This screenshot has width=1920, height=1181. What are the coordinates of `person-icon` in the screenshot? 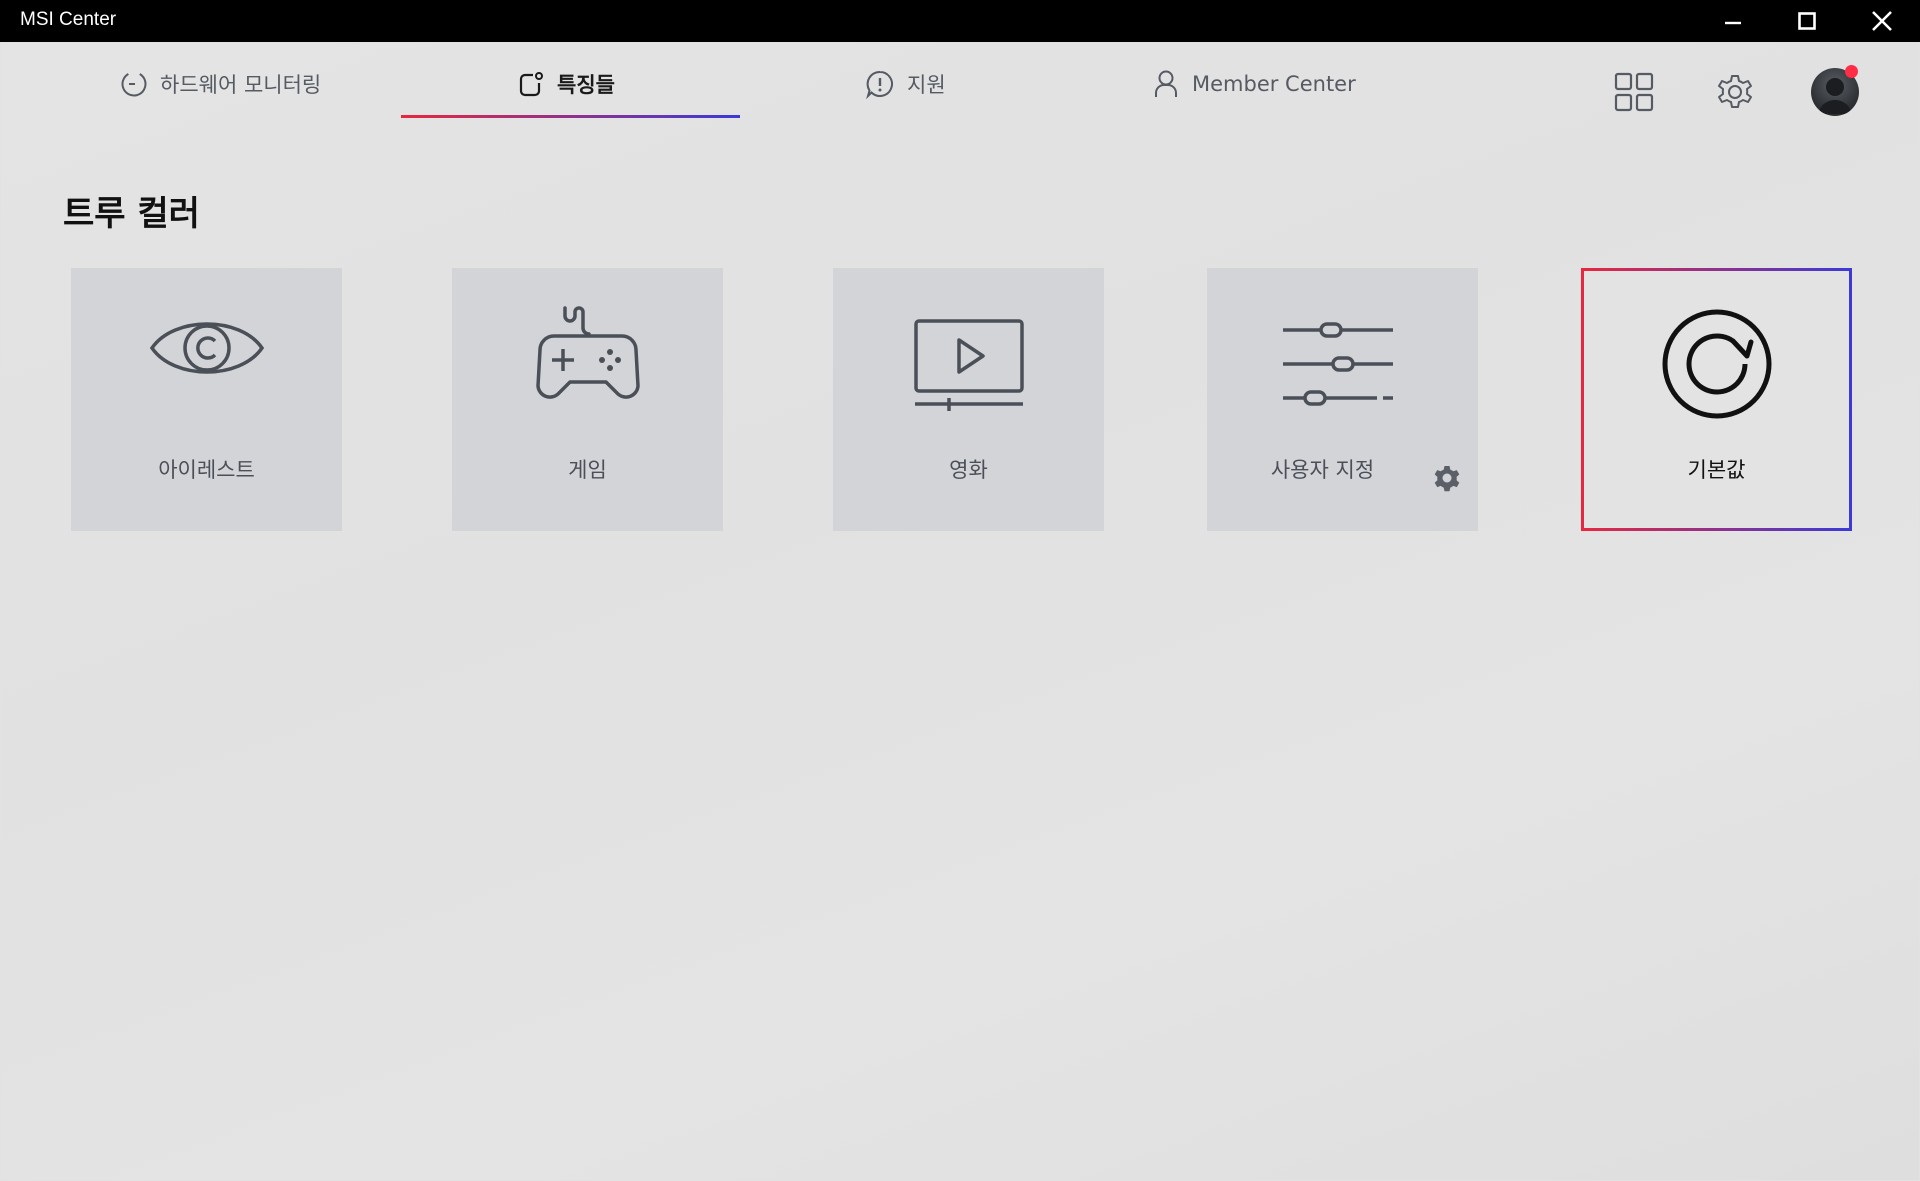 It's located at (1166, 84).